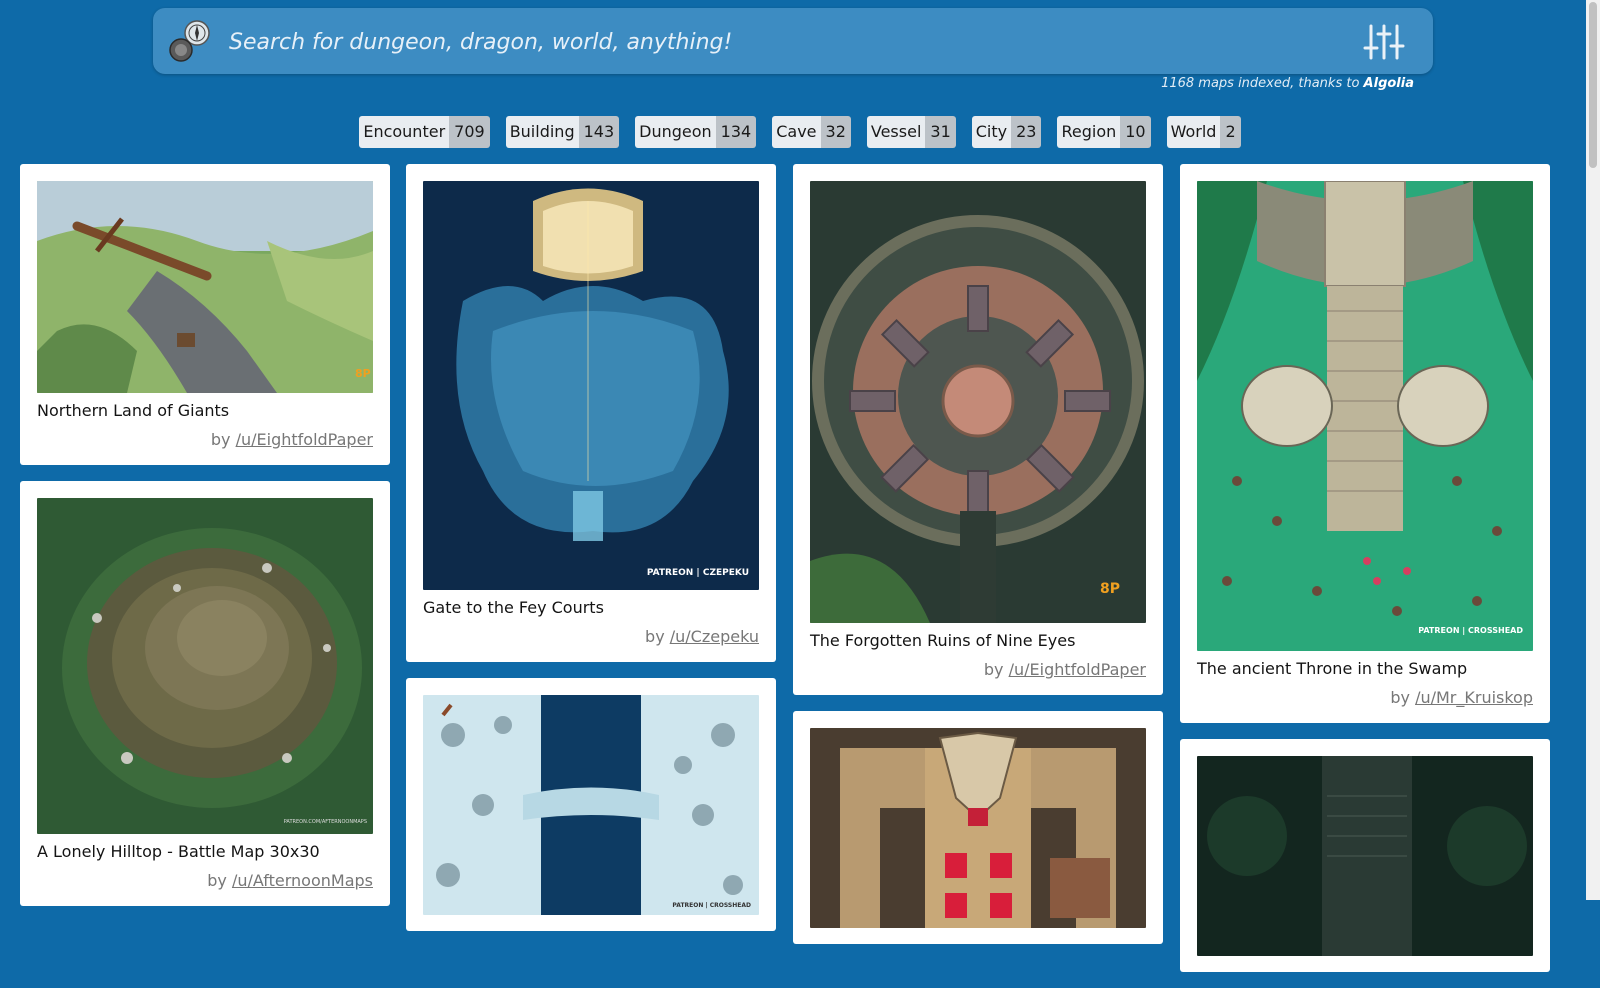 The width and height of the screenshot is (1600, 988). I want to click on chip-label: Region, so click(1089, 132).